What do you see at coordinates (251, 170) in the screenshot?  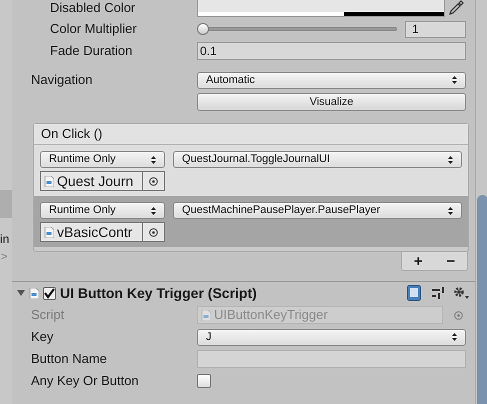 I see `event-row: Runtime Only QuestJournal.ToggleJournalUI Quest Journ` at bounding box center [251, 170].